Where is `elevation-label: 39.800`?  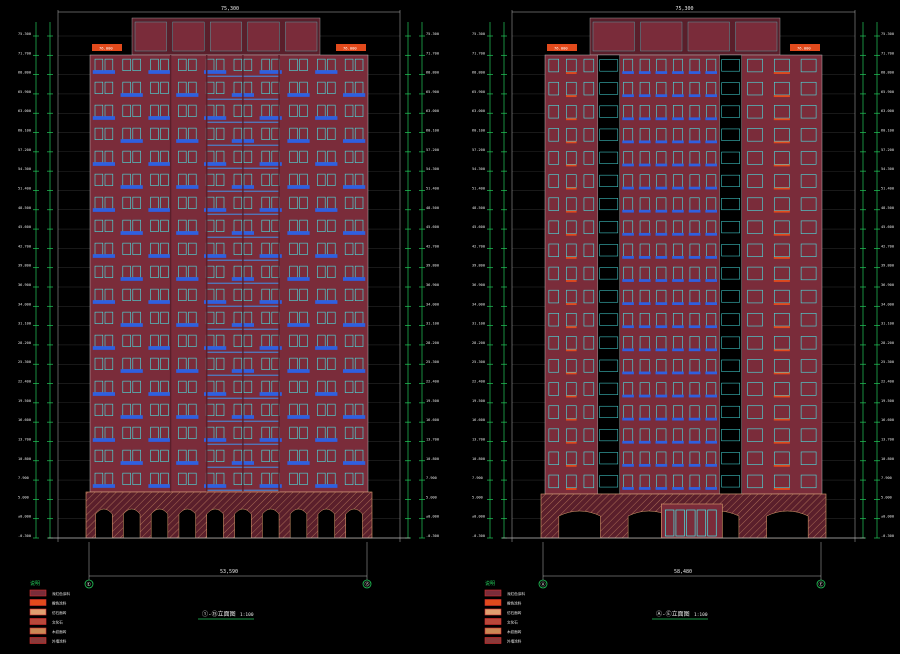 elevation-label: 39.800 is located at coordinates (432, 266).